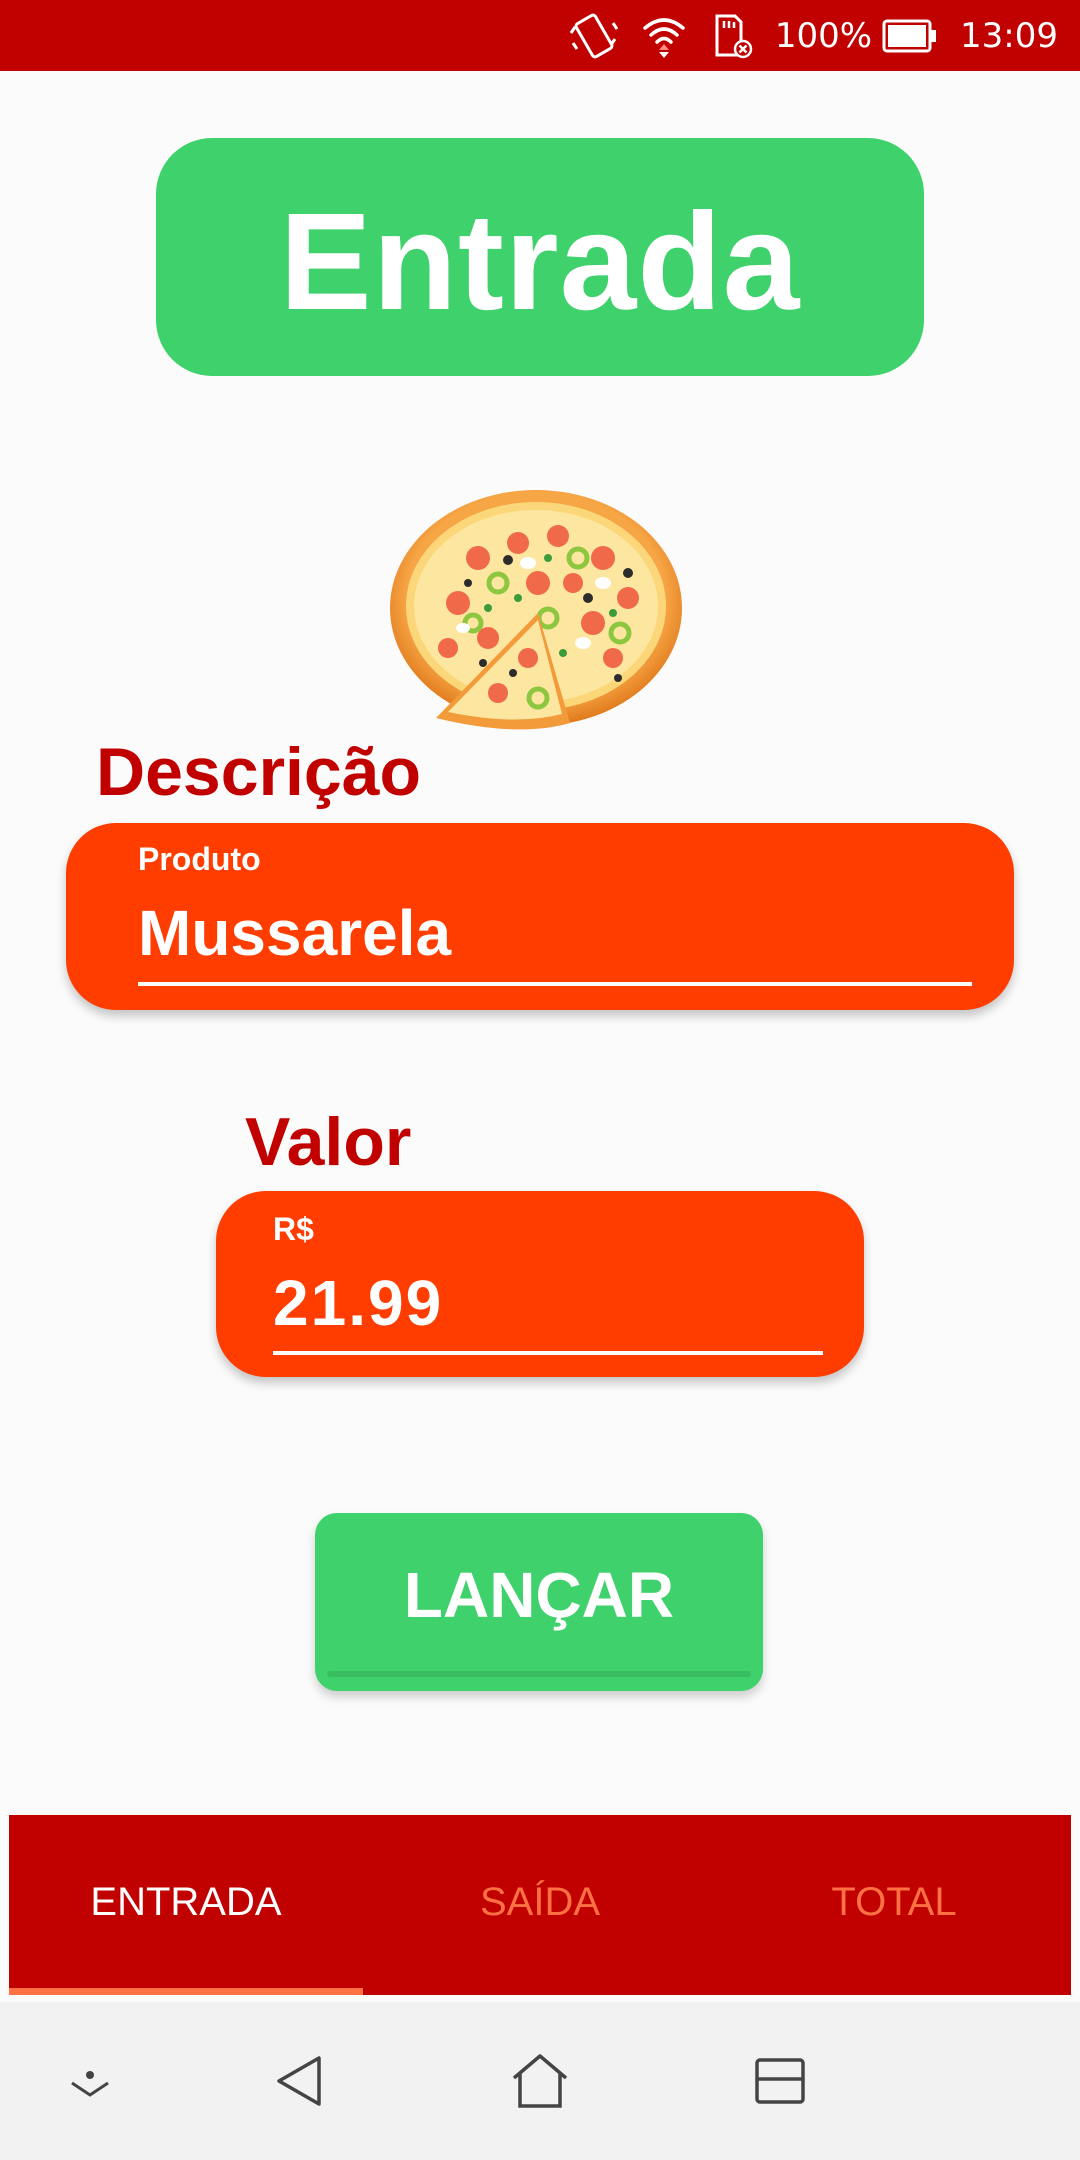  I want to click on launch-button-label: LANÇAR, so click(539, 1595).